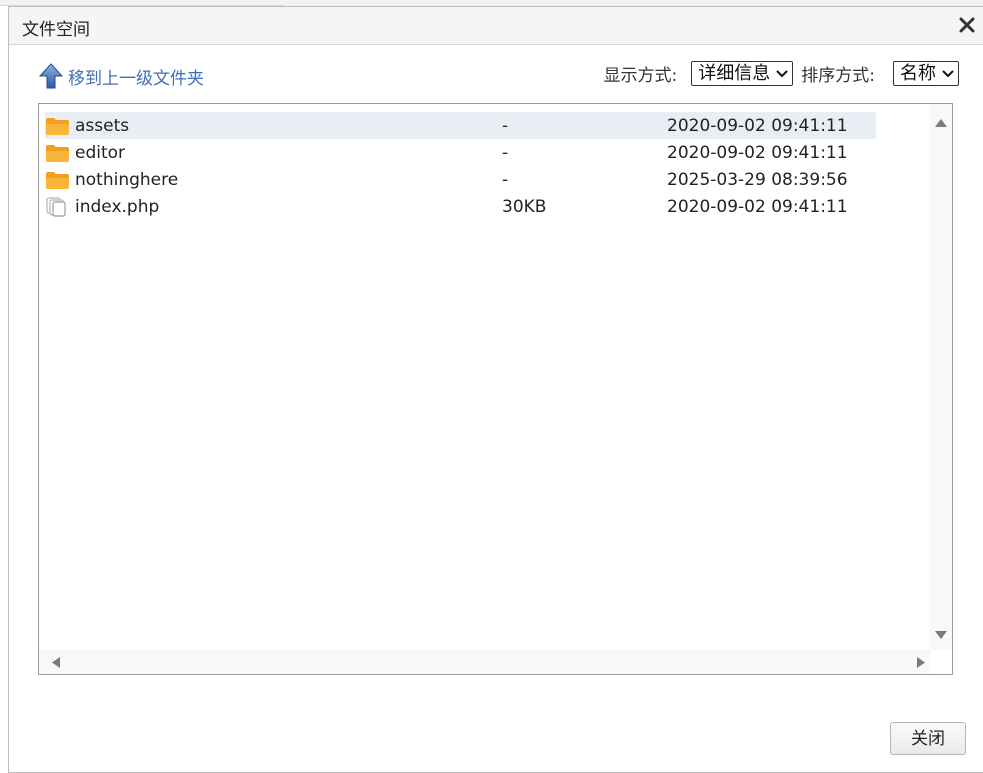 The width and height of the screenshot is (983, 773). Describe the element at coordinates (460, 179) in the screenshot. I see `file-row: nothinghere - 2025-03-29 08:39:56` at that location.